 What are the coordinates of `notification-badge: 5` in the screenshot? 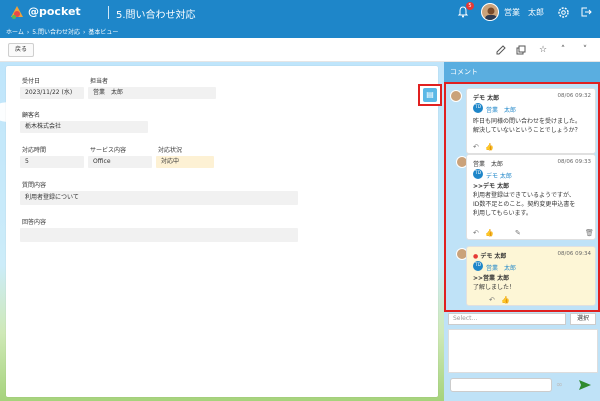 It's located at (470, 6).